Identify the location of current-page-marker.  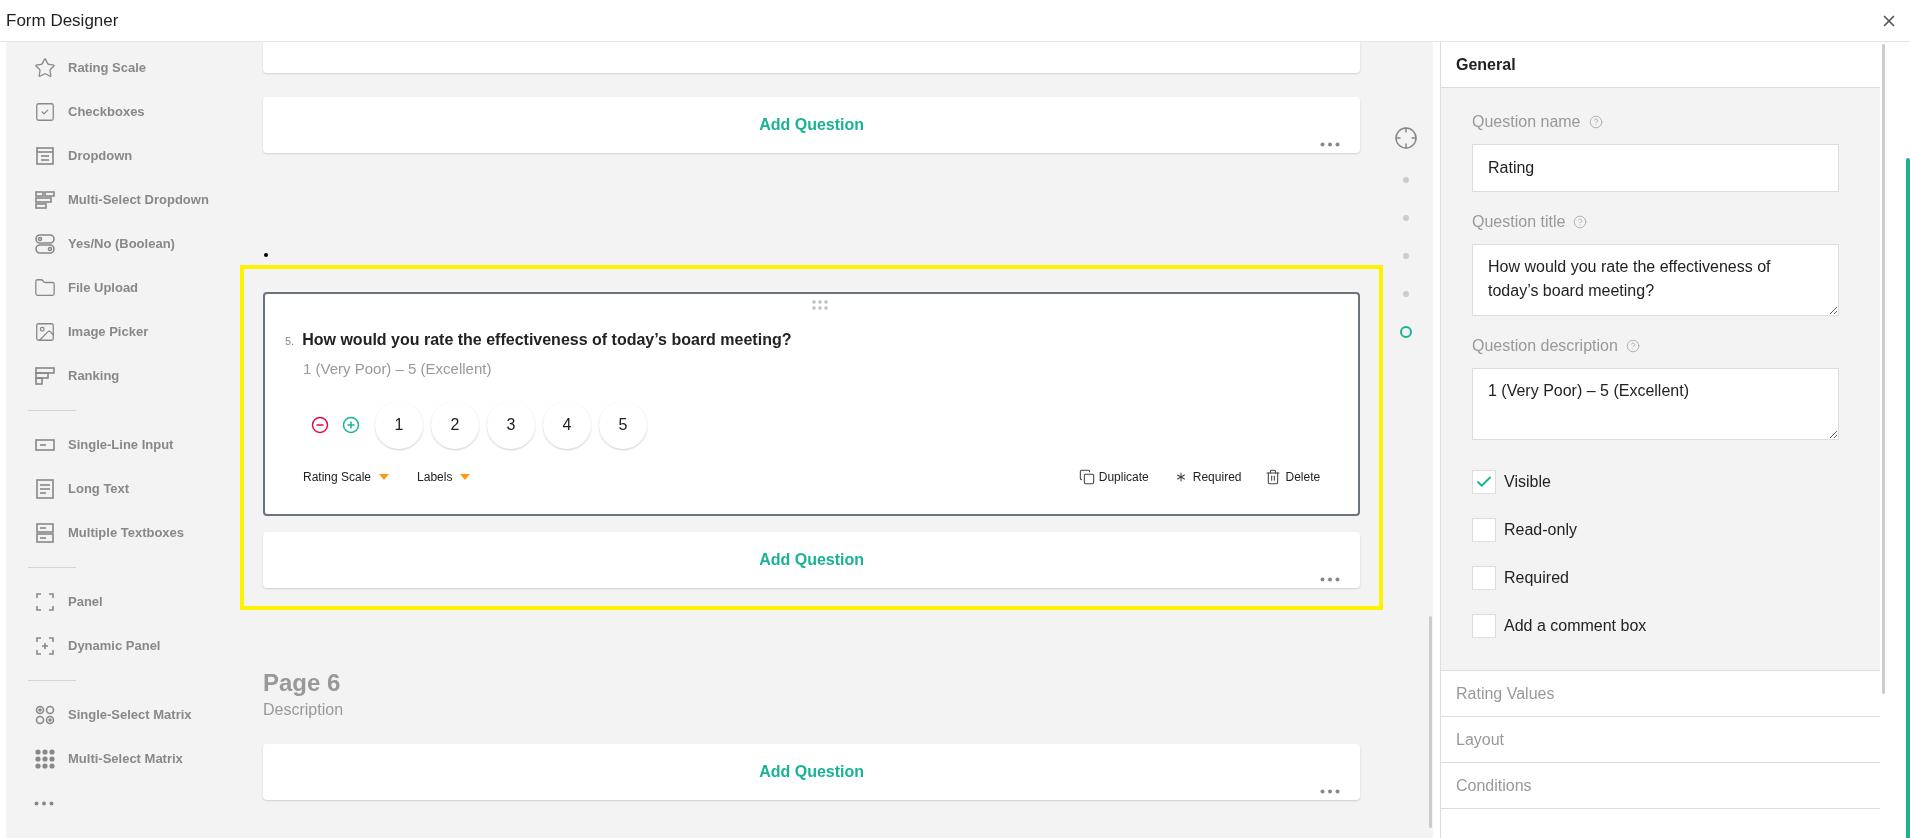
(1406, 332).